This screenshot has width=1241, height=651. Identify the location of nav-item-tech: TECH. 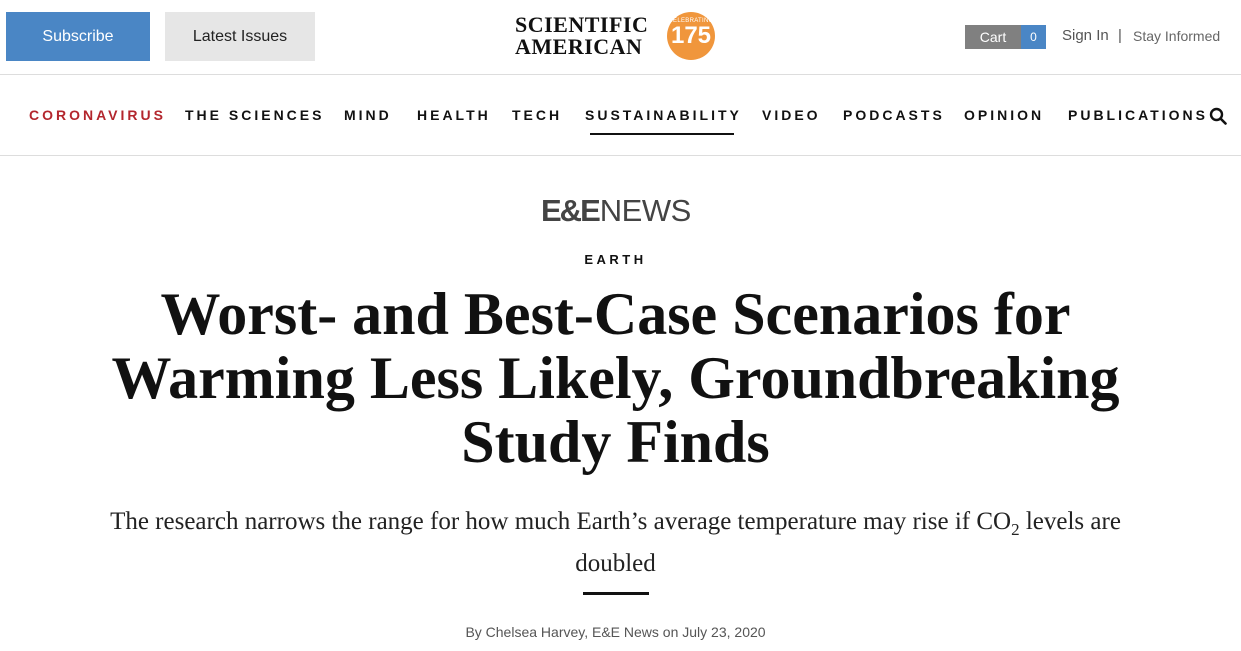
(537, 115).